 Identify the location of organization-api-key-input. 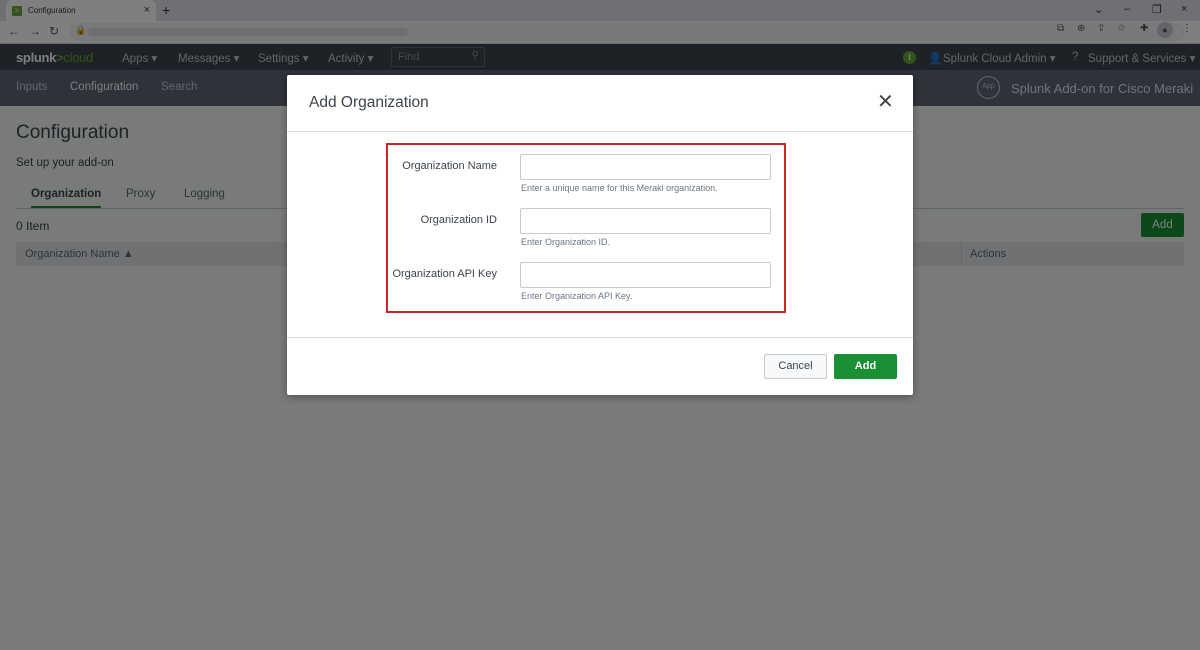
(645, 275).